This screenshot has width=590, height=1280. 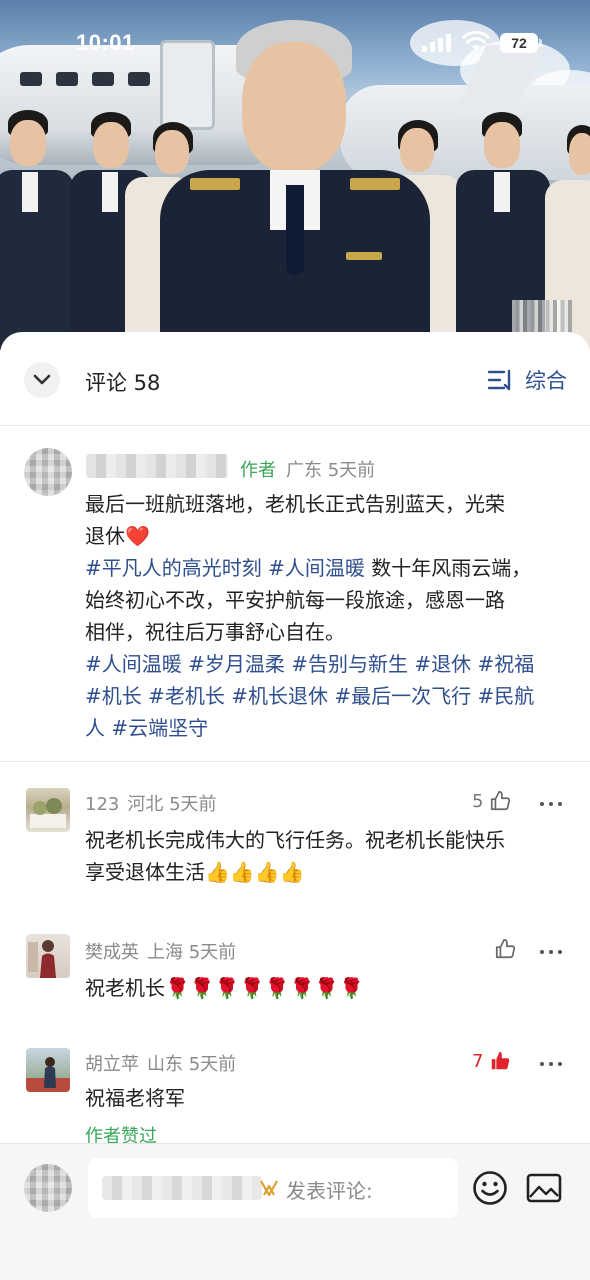 I want to click on like-button: 7, so click(x=491, y=1061).